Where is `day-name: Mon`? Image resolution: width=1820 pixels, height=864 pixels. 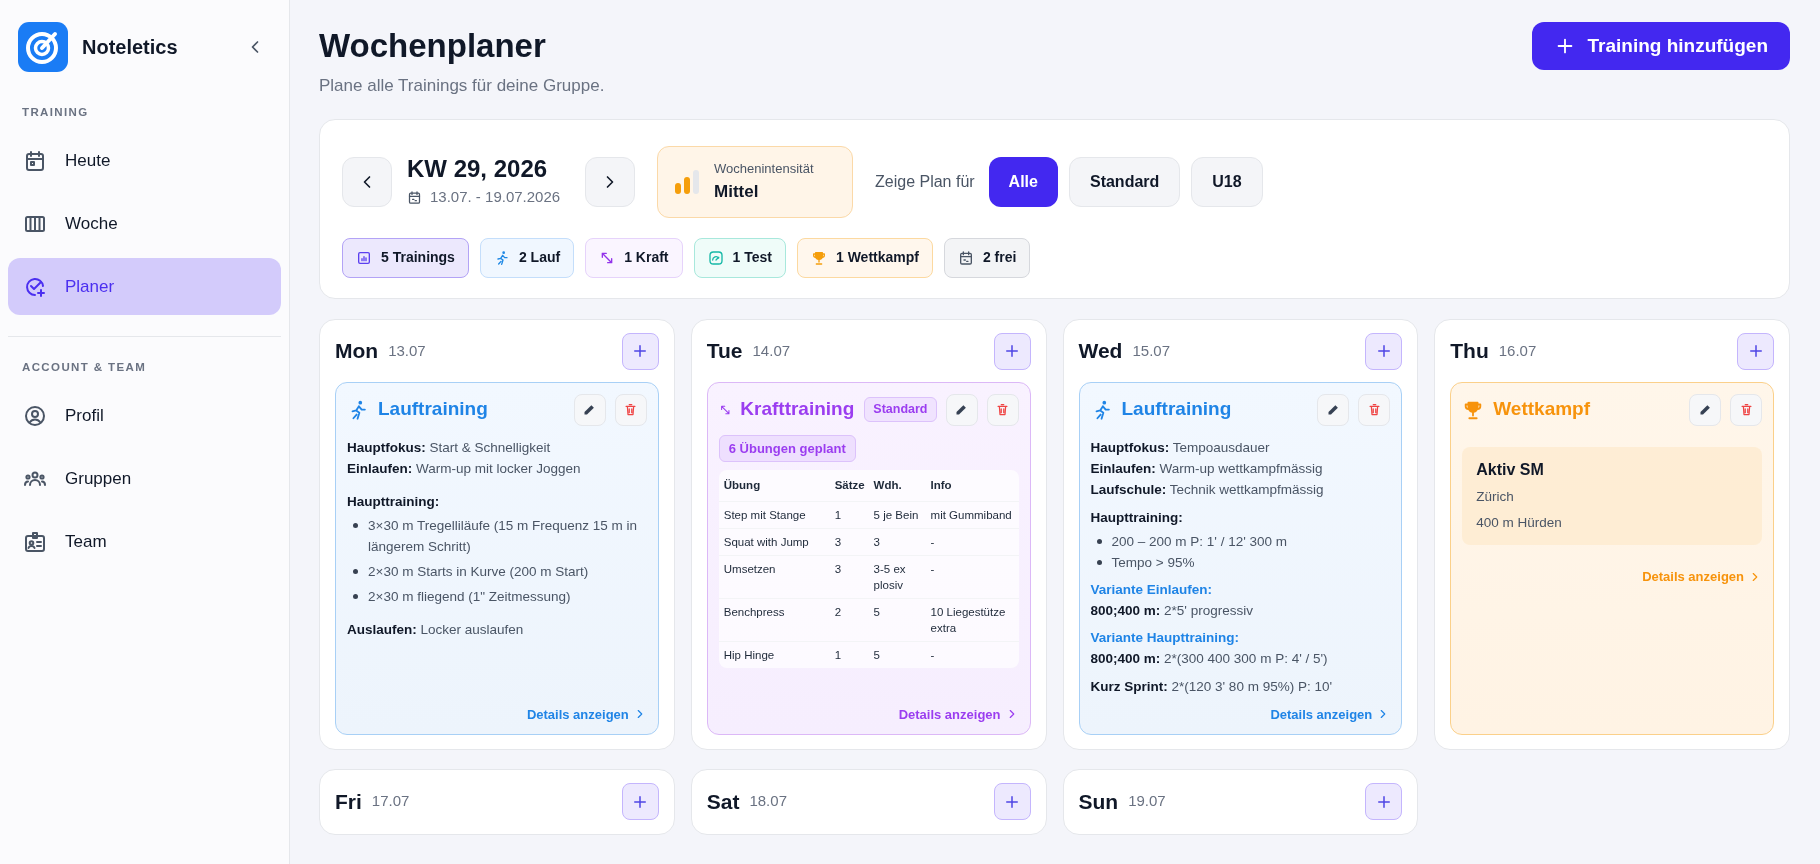 day-name: Mon is located at coordinates (357, 351).